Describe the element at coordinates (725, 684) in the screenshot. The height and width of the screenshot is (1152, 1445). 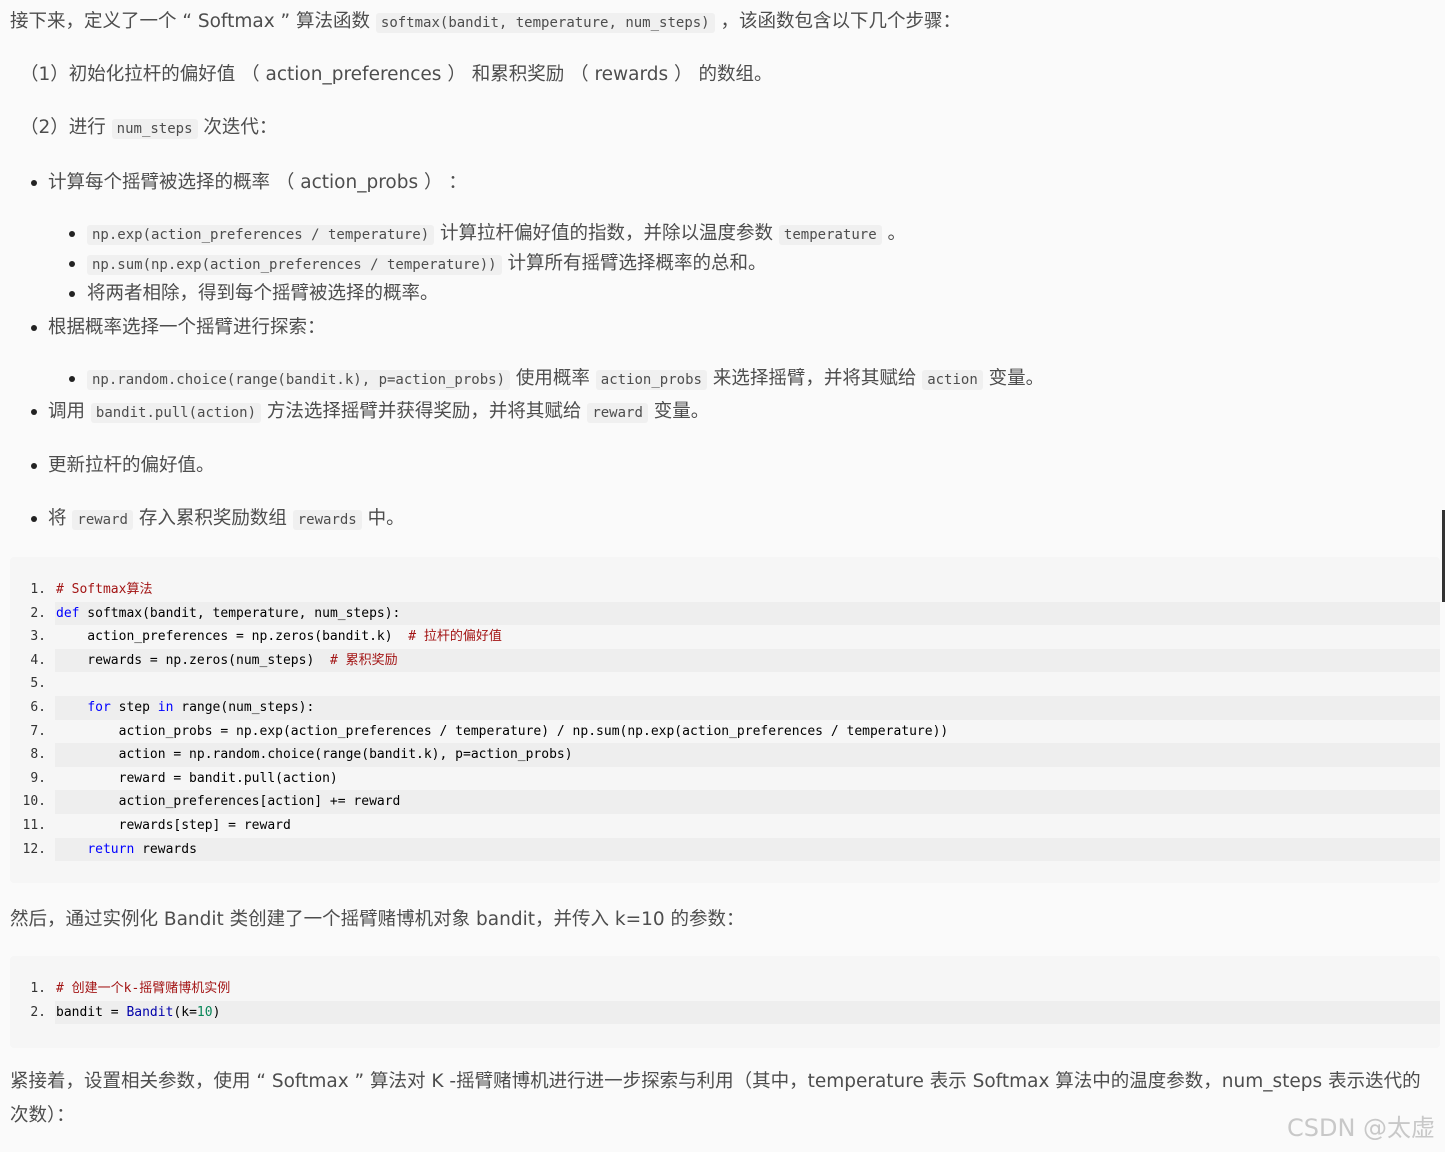
I see `code-line: 5.` at that location.